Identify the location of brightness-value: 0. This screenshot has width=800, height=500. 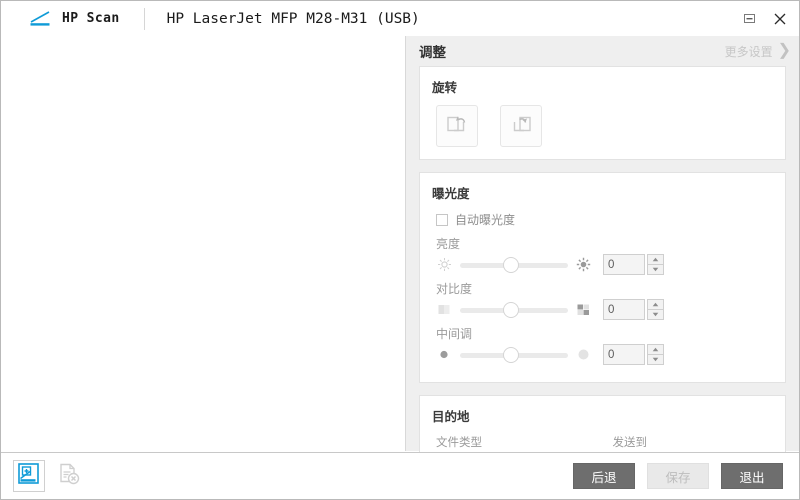
(624, 264).